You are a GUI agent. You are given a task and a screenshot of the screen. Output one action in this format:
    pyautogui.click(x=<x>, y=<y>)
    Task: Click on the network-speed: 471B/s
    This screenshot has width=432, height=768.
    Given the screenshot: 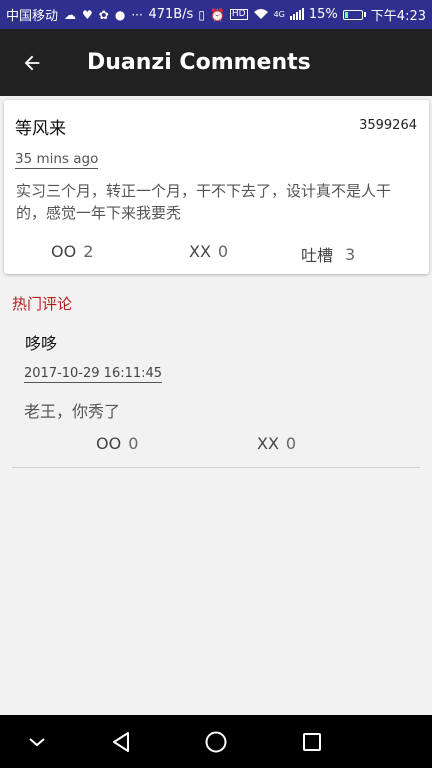 What is the action you would take?
    pyautogui.click(x=171, y=14)
    